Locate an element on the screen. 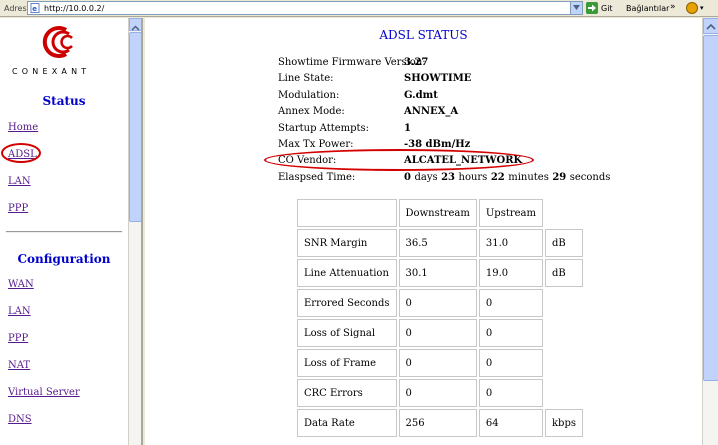 The height and width of the screenshot is (445, 718). elapsed-days: 0 is located at coordinates (407, 177).